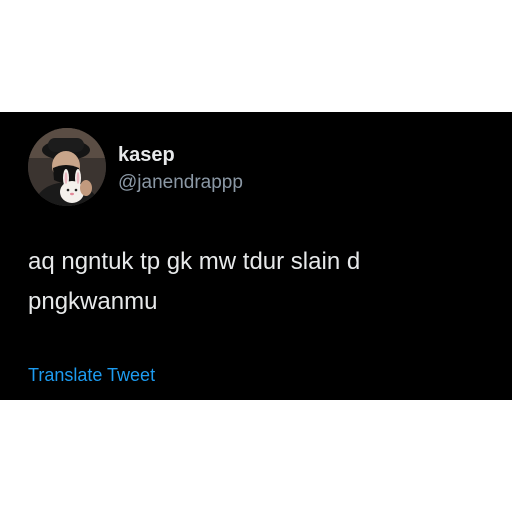  I want to click on profile-photo-icon, so click(67, 167).